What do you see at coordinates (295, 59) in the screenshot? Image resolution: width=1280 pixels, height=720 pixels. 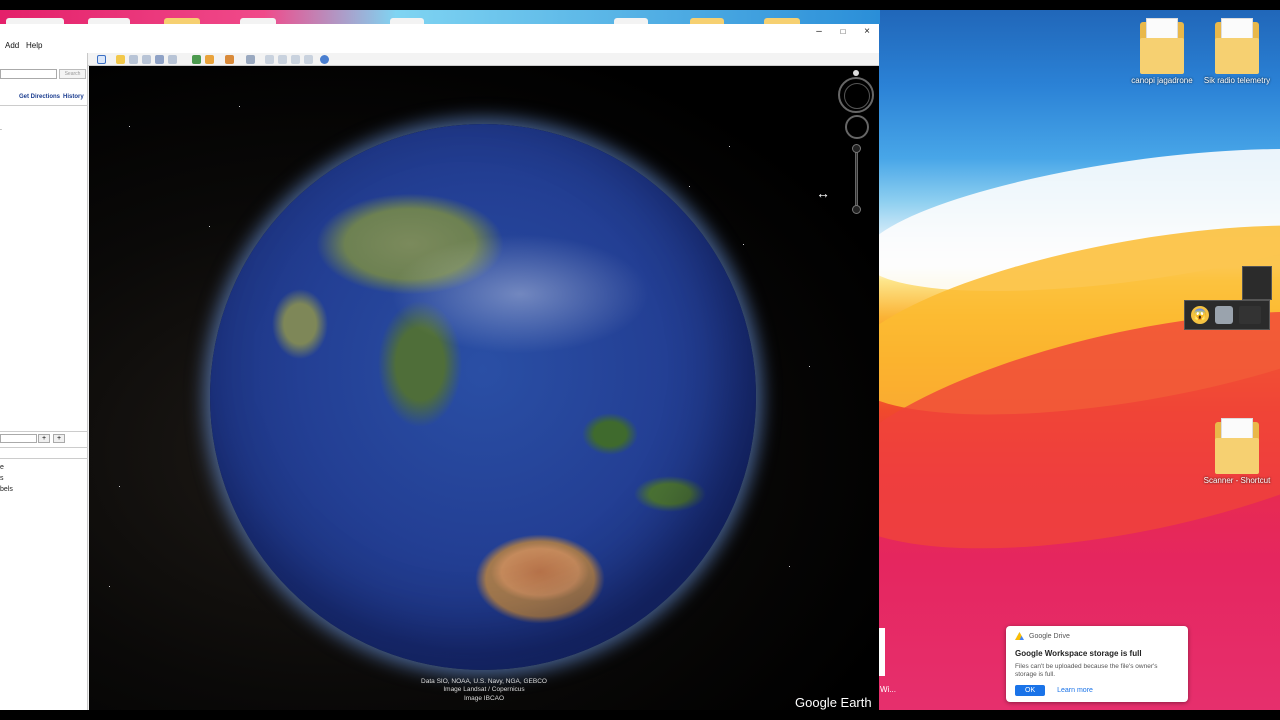 I see `save-image-icon` at bounding box center [295, 59].